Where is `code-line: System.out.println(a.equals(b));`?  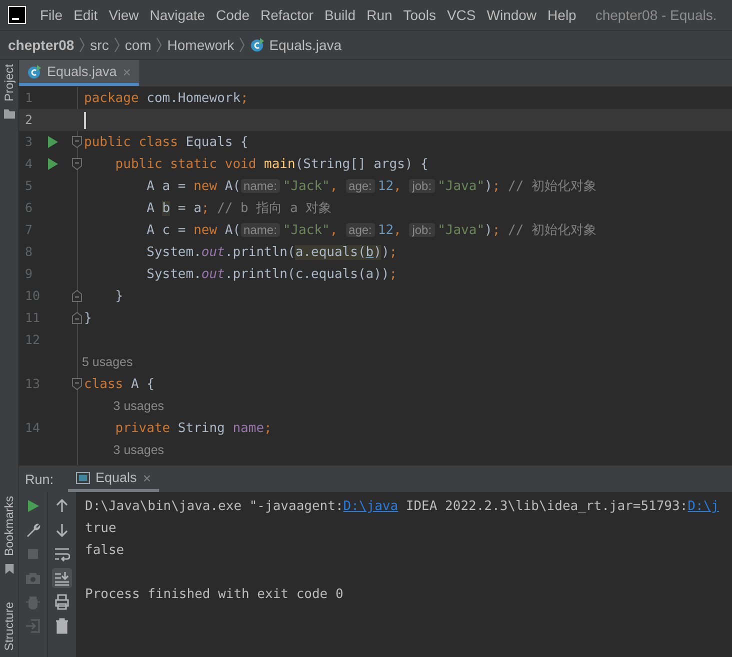
code-line: System.out.println(a.equals(b)); is located at coordinates (272, 252).